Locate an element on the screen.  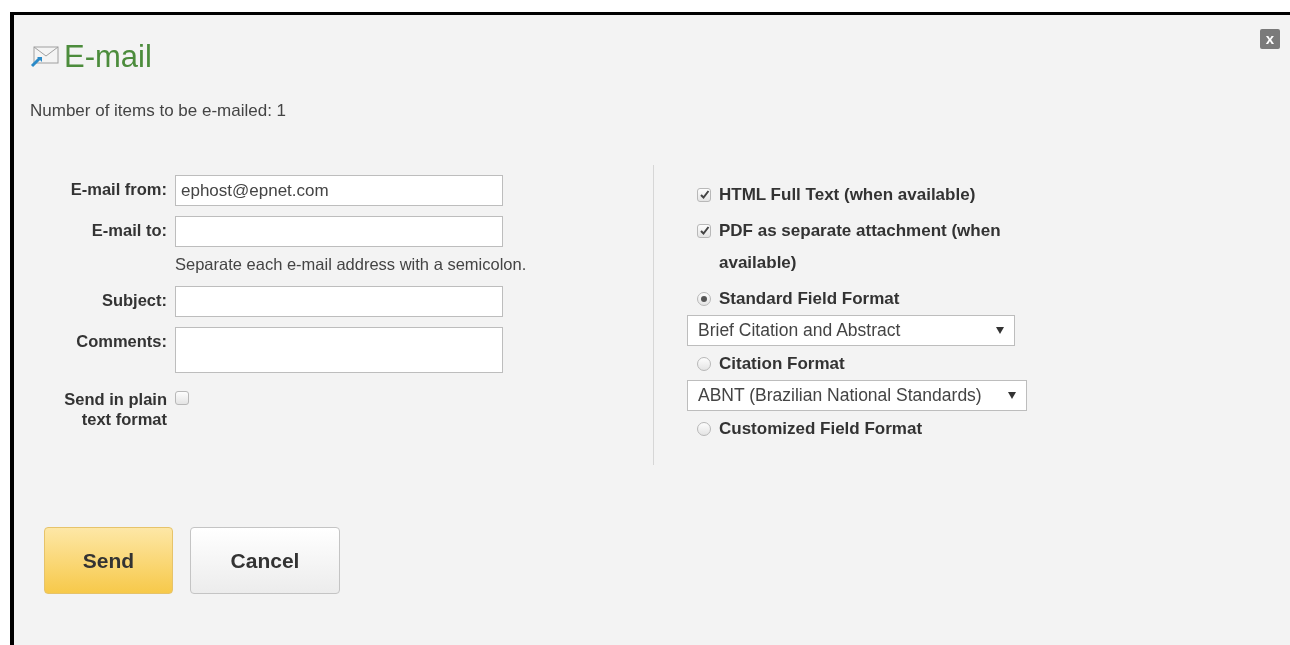
option-label: Standard Field Format is located at coordinates (809, 299).